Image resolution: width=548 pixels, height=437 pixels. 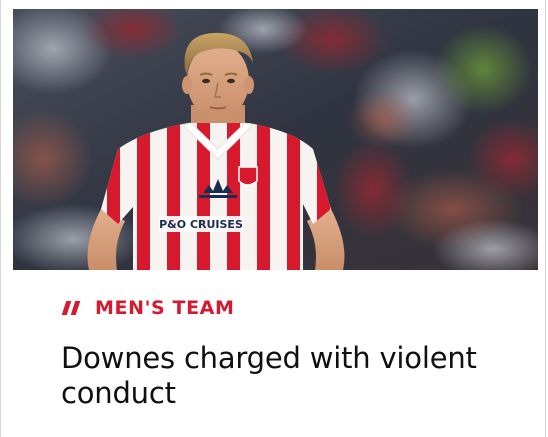 I want to click on article-headline: Downes charged with violent conduct, so click(x=281, y=376).